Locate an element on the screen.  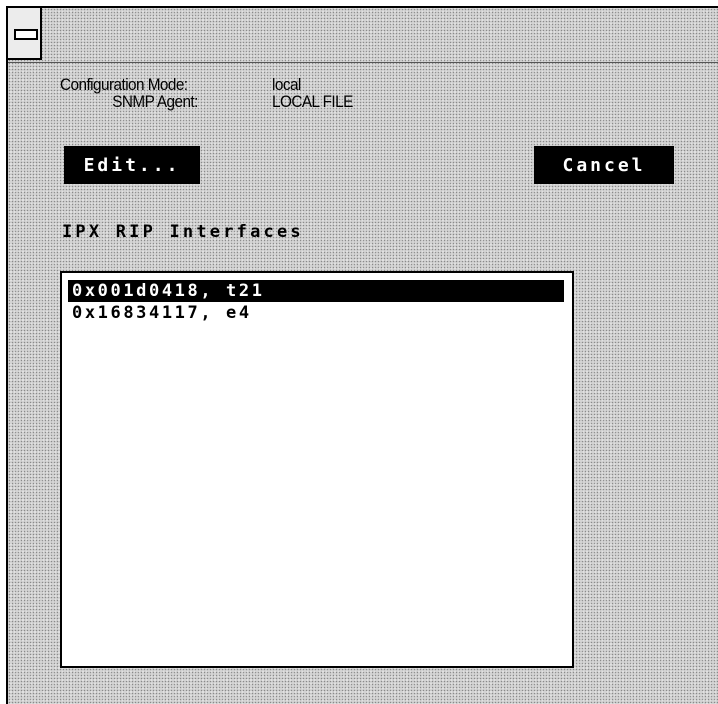
config-mode-label: Configuration Mode: is located at coordinates (124, 84).